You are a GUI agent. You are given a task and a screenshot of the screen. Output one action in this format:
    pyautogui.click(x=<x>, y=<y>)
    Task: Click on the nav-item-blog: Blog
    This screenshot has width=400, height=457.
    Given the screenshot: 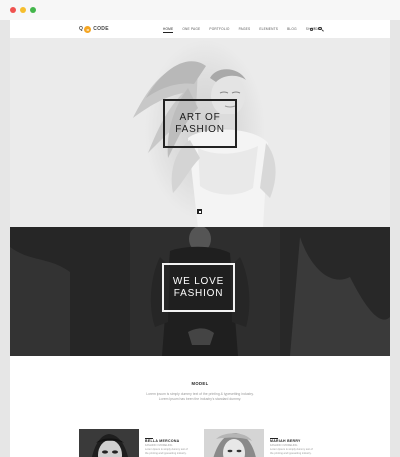 What is the action you would take?
    pyautogui.click(x=292, y=29)
    